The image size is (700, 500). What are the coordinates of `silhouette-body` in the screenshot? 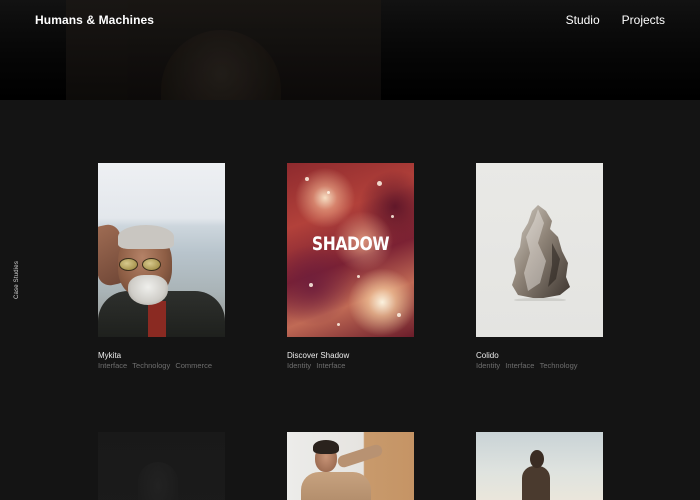 It's located at (536, 483).